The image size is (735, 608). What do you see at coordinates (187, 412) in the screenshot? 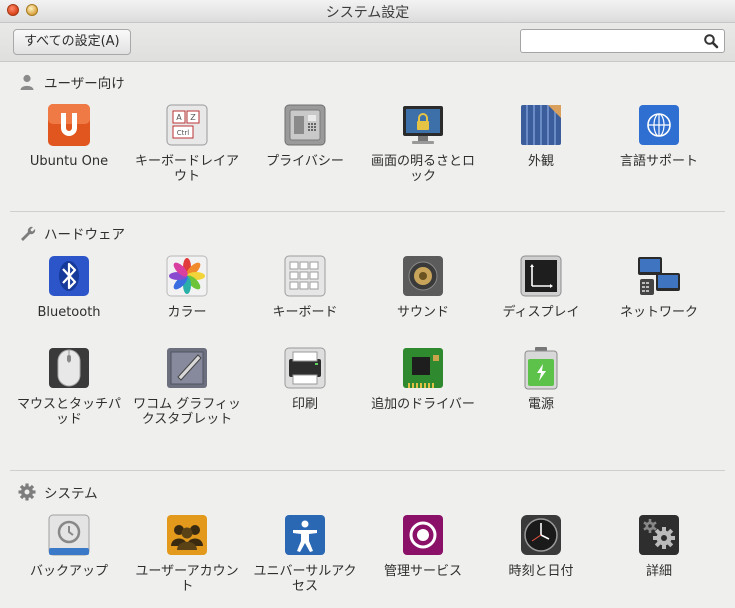
I see `settings-item-label: ワコム グラフィックスタブレット` at bounding box center [187, 412].